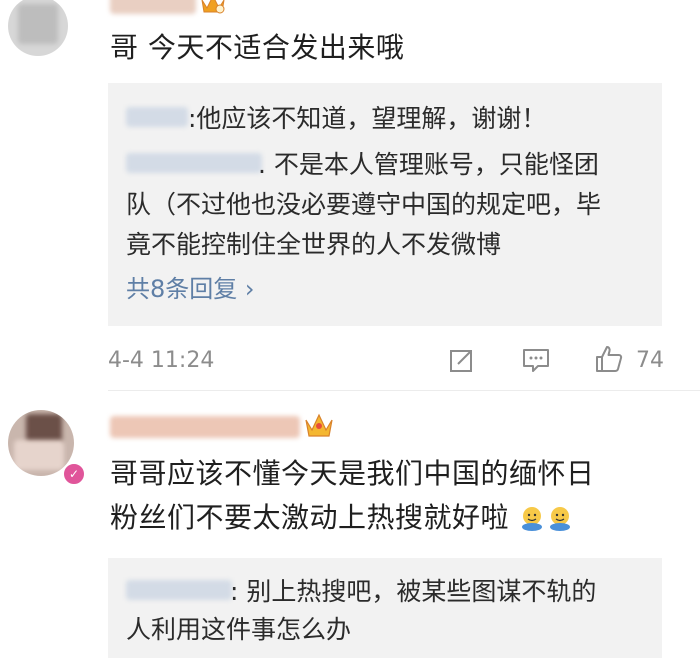 The width and height of the screenshot is (700, 658). I want to click on comment-text-line: 哥哥应该不懂今天是我们中国的缅怀日, so click(352, 473).